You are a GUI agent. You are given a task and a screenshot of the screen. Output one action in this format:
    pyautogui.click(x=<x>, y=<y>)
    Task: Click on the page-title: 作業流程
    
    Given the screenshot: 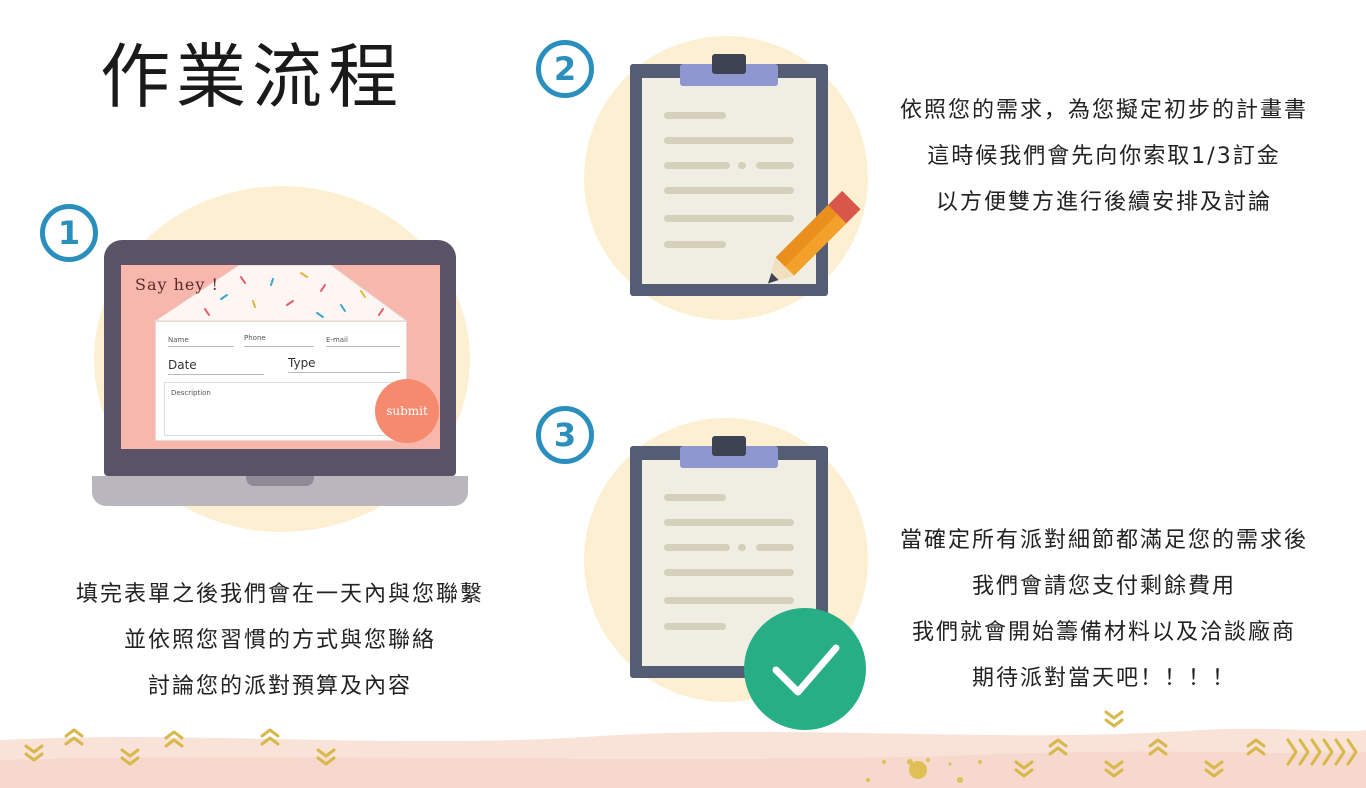 What is the action you would take?
    pyautogui.click(x=252, y=77)
    